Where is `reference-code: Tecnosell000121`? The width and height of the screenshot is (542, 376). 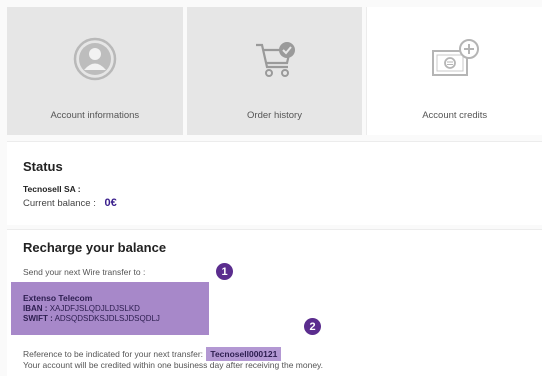 reference-code: Tecnosell000121 is located at coordinates (244, 354).